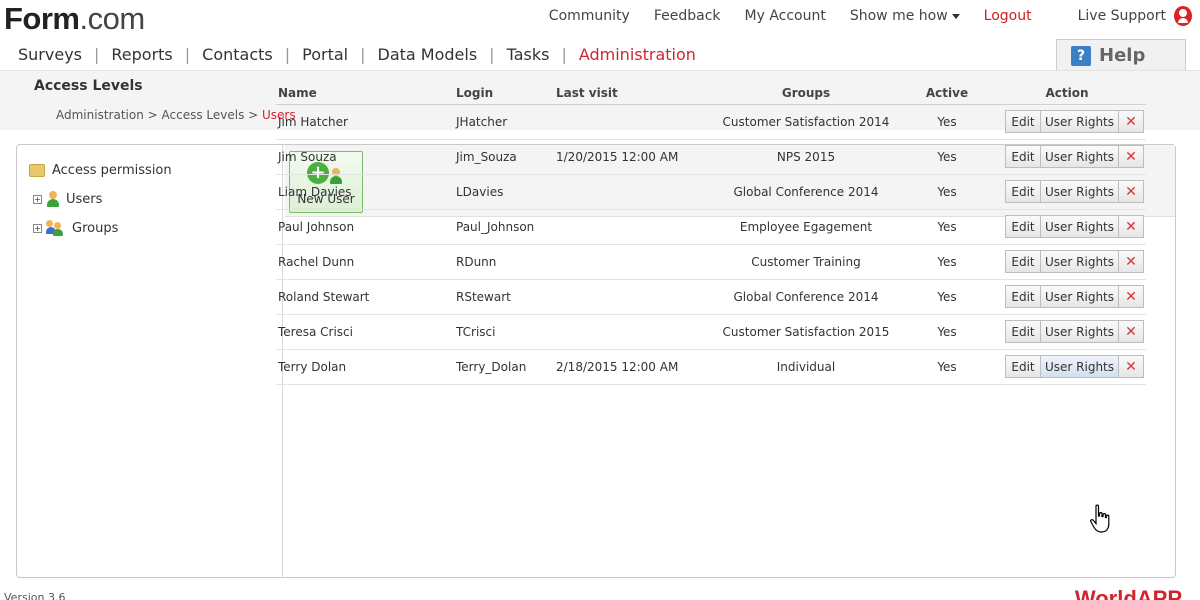 This screenshot has height=600, width=1200. I want to click on column-header-login: Login, so click(504, 94).